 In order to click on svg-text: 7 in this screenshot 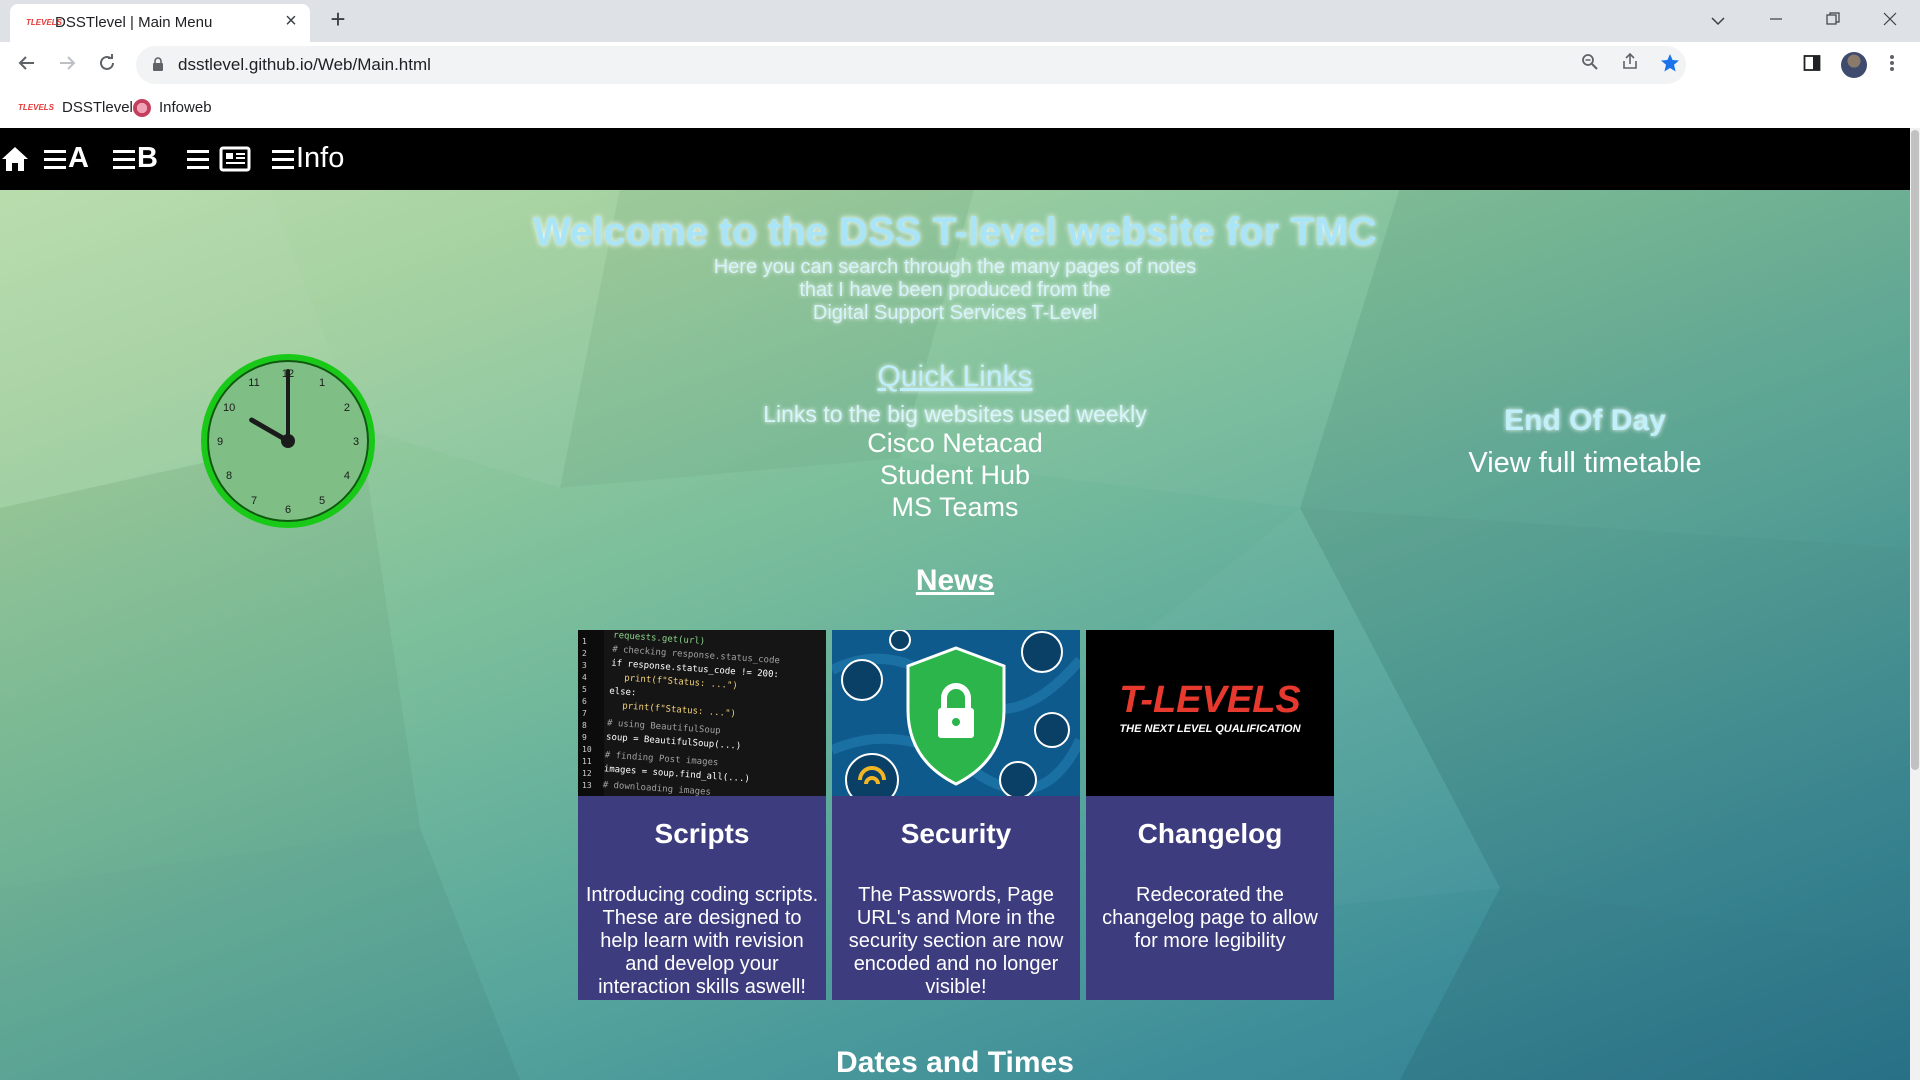, I will do `click(584, 713)`.